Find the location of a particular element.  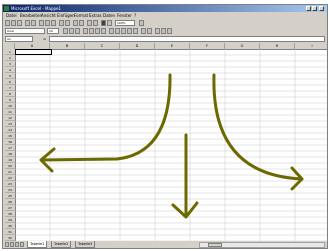

formula-equals: = is located at coordinates (44, 39).